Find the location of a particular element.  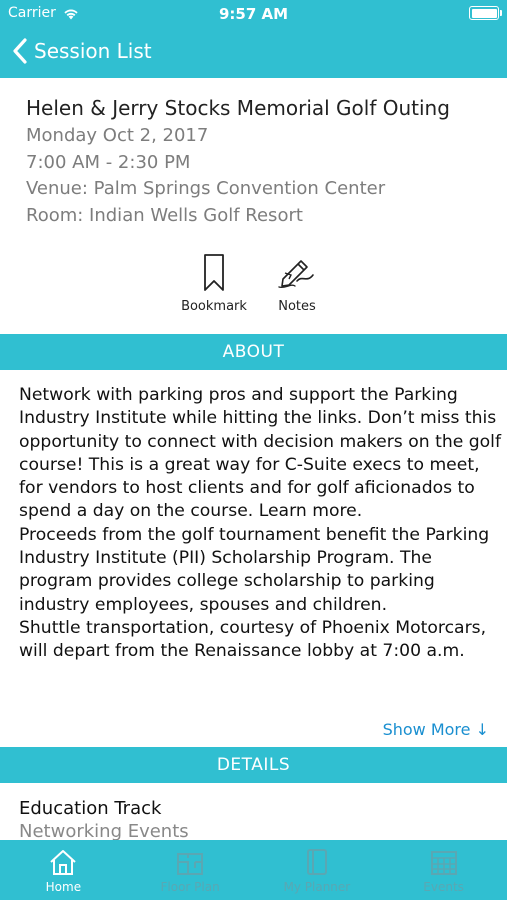

home-icon is located at coordinates (63, 862).